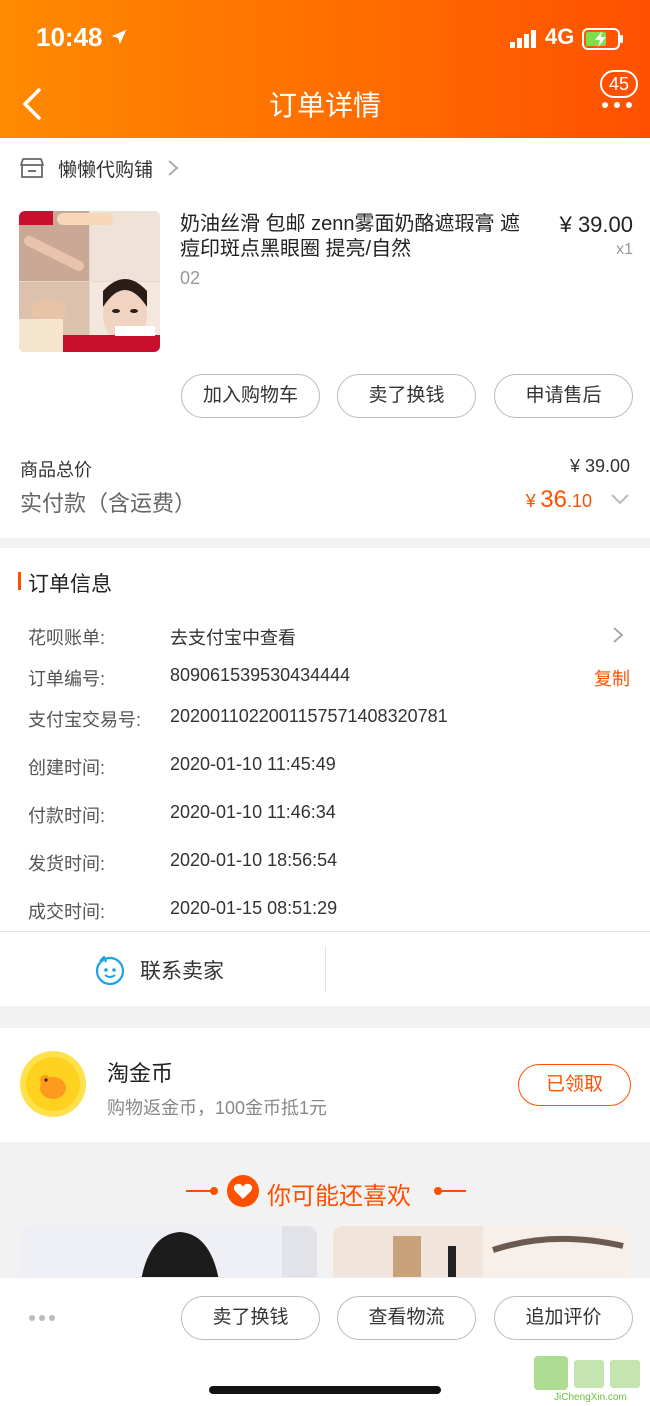  Describe the element at coordinates (619, 84) in the screenshot. I see `message-badge: 45` at that location.